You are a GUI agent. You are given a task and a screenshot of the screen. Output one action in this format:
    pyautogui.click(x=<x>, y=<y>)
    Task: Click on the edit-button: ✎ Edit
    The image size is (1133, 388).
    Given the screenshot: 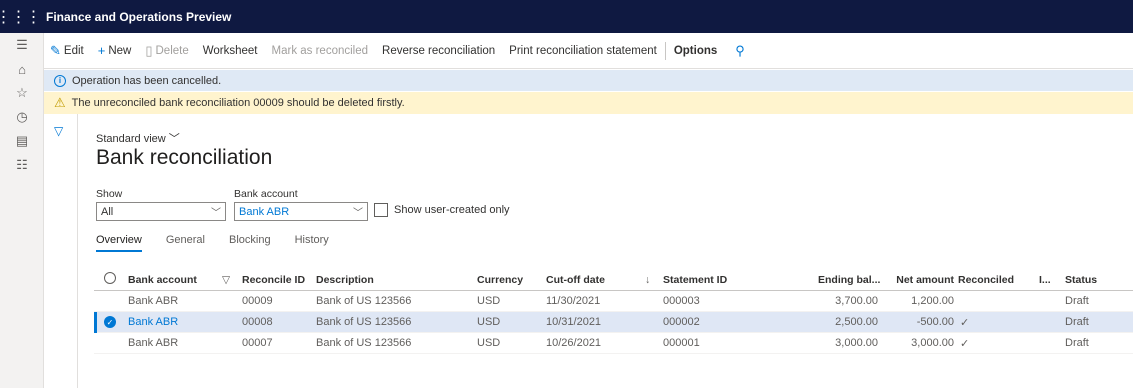 What is the action you would take?
    pyautogui.click(x=67, y=51)
    